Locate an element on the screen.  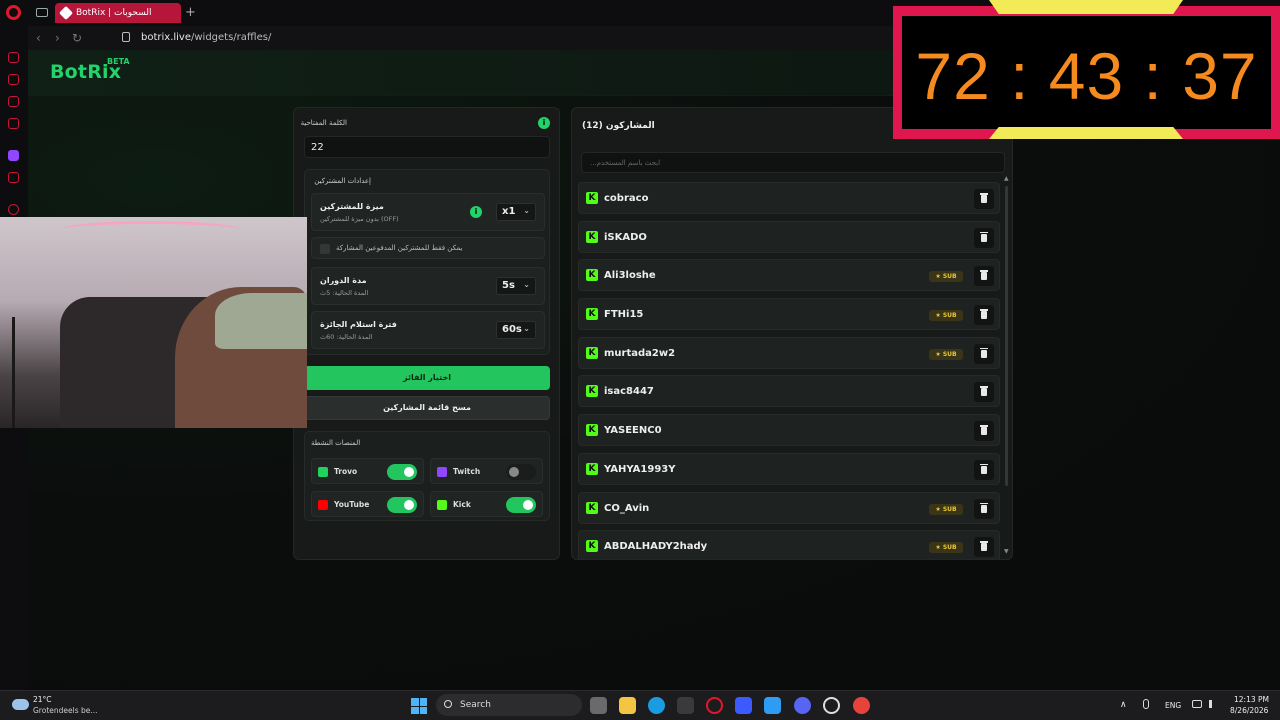
tab-title: BotRix | السحوبات is located at coordinates (114, 13).